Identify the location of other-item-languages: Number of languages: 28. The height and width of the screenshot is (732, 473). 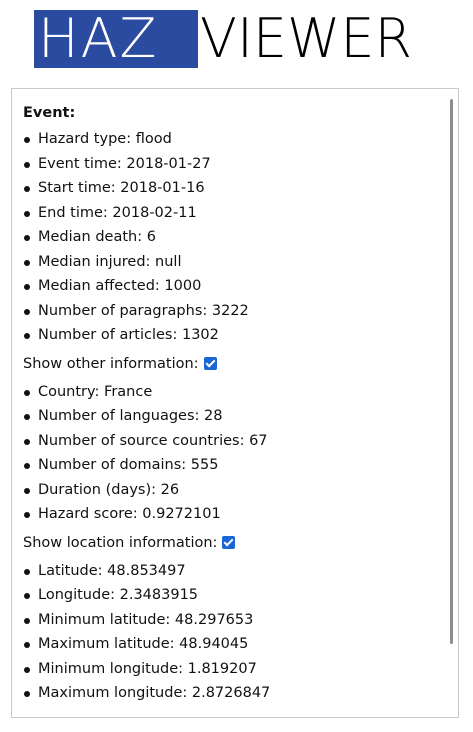
(233, 416).